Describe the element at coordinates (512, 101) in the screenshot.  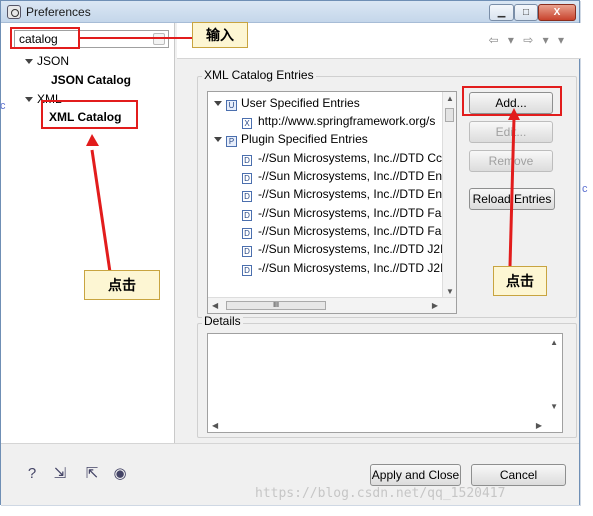
I see `add-button-highlight-box` at that location.